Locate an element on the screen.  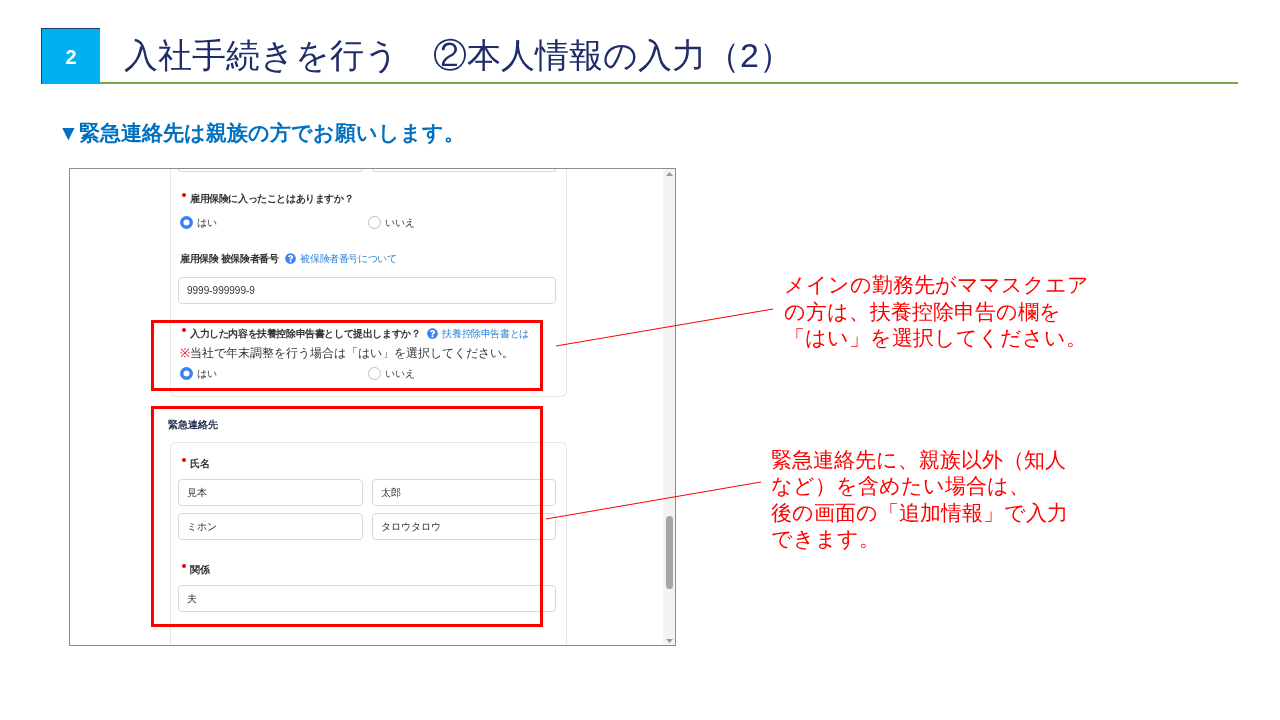
help-link: 扶養控除申告書とは is located at coordinates (478, 333).